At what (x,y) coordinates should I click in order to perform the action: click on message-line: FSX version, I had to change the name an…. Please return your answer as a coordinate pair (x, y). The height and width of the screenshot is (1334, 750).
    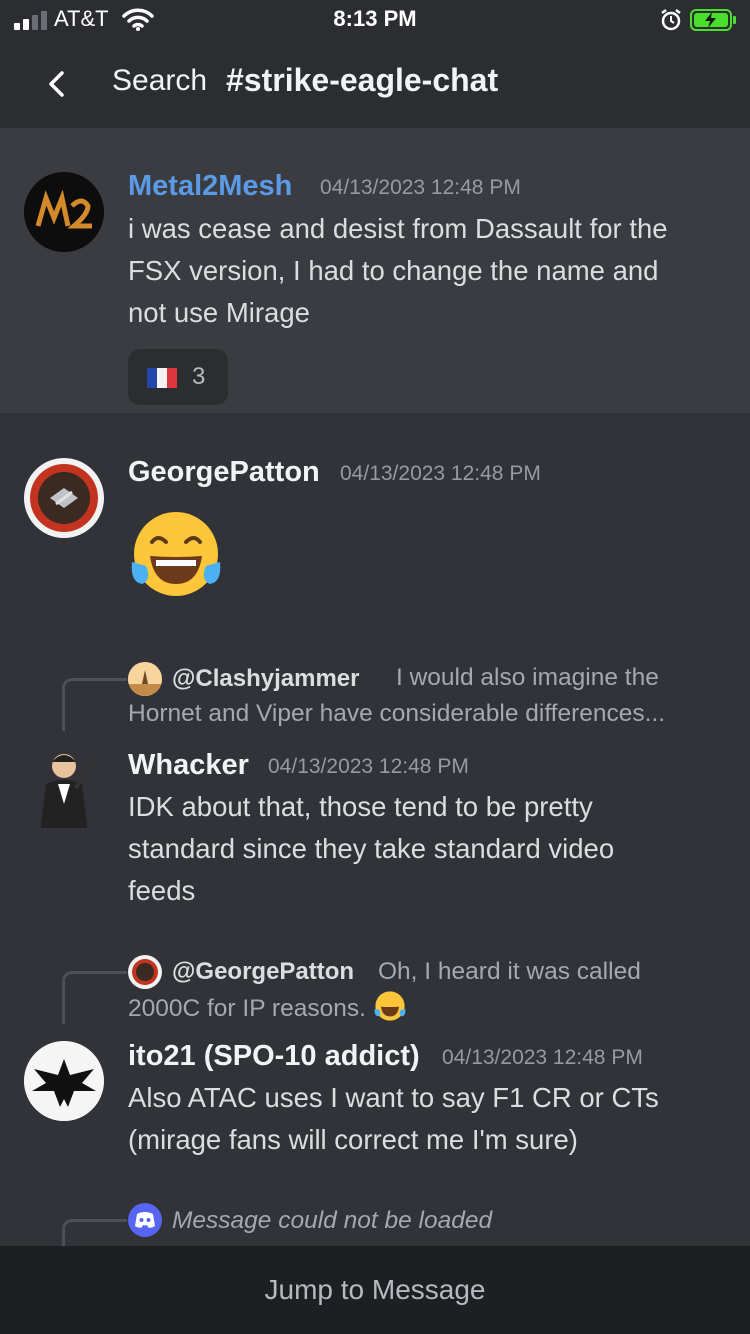
    Looking at the image, I should click on (393, 270).